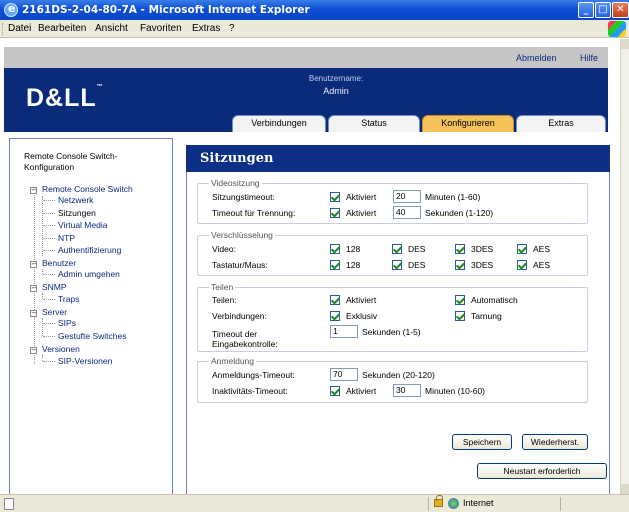 The height and width of the screenshot is (512, 629). What do you see at coordinates (486, 316) in the screenshot?
I see `stealth-label: Tarnung` at bounding box center [486, 316].